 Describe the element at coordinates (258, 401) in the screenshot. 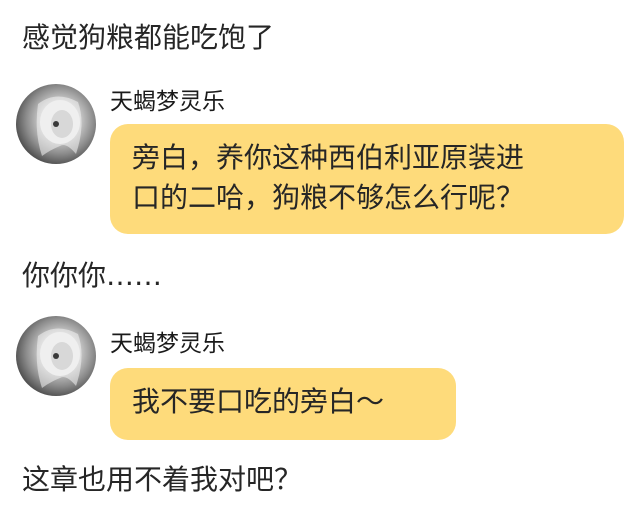

I see `message-text-line: 我不要口吃的旁白～` at that location.